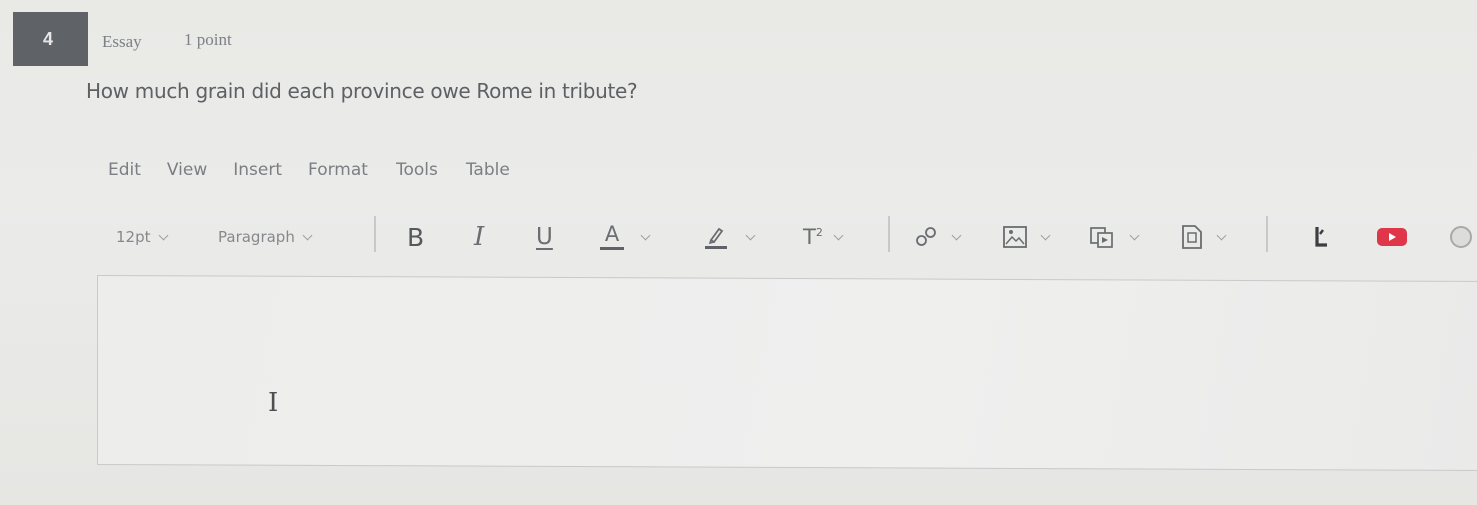  Describe the element at coordinates (1114, 237) in the screenshot. I see `media-button` at that location.